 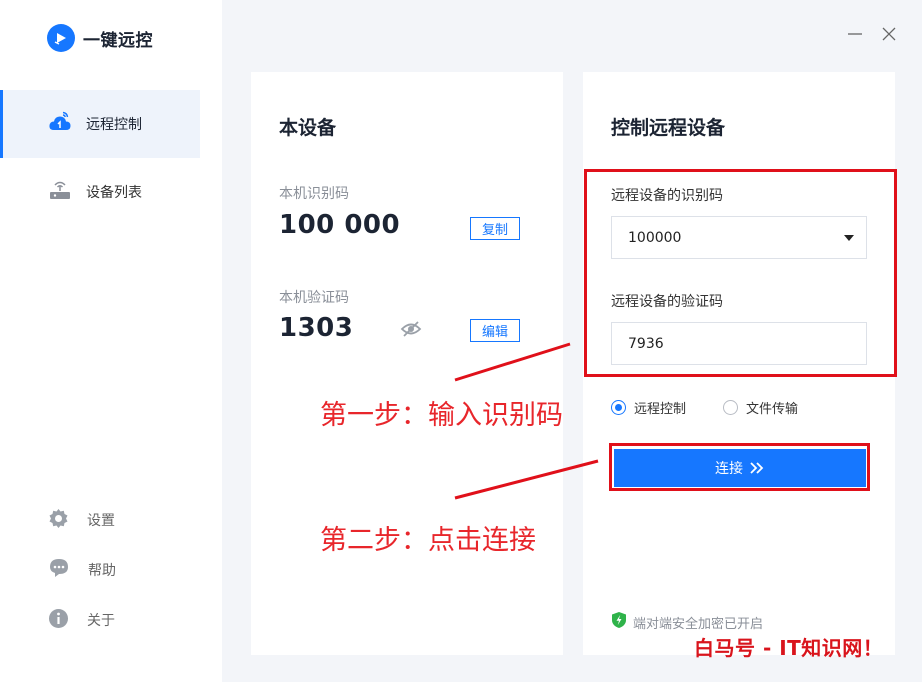 What do you see at coordinates (789, 648) in the screenshot?
I see `watermark: 白马号 - IT知识网！` at bounding box center [789, 648].